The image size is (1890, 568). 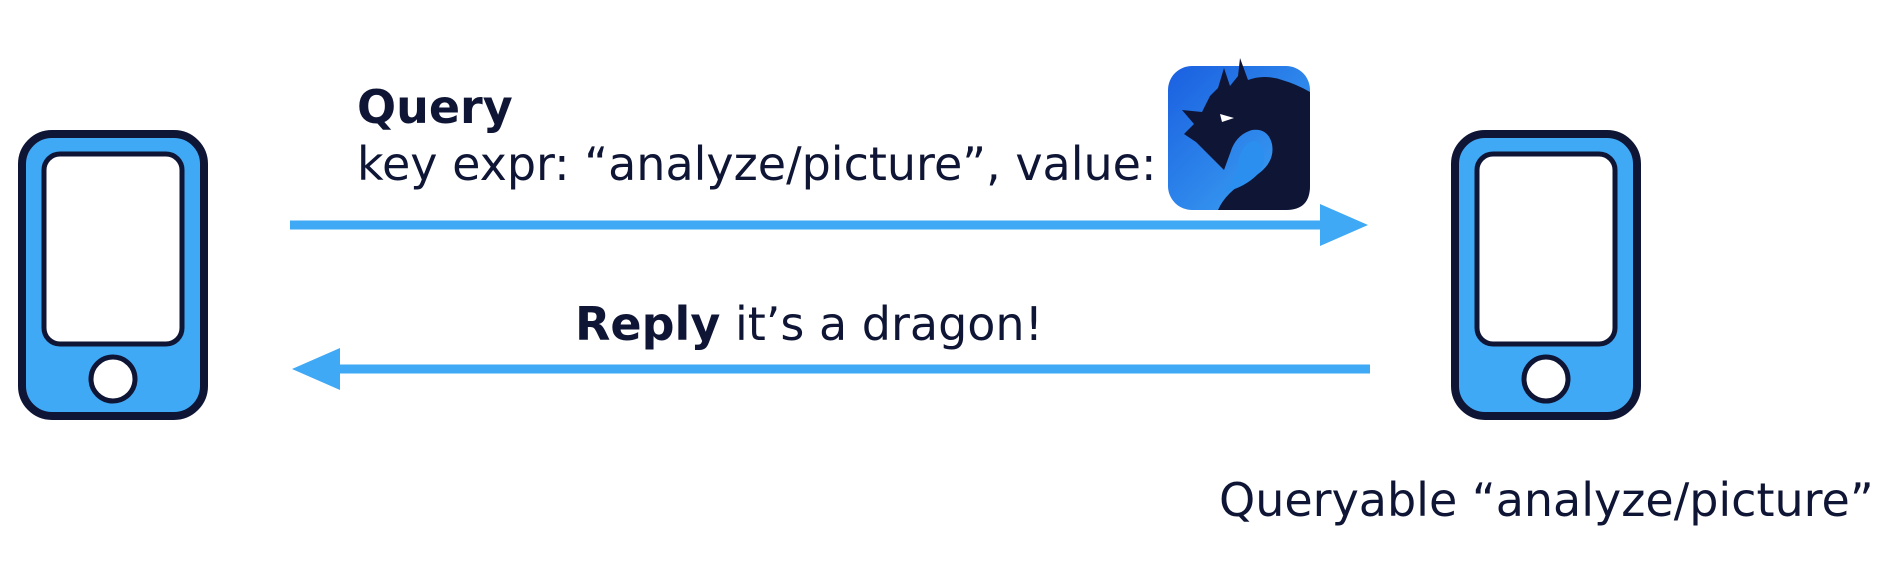 What do you see at coordinates (829, 225) in the screenshot?
I see `query-arrow` at bounding box center [829, 225].